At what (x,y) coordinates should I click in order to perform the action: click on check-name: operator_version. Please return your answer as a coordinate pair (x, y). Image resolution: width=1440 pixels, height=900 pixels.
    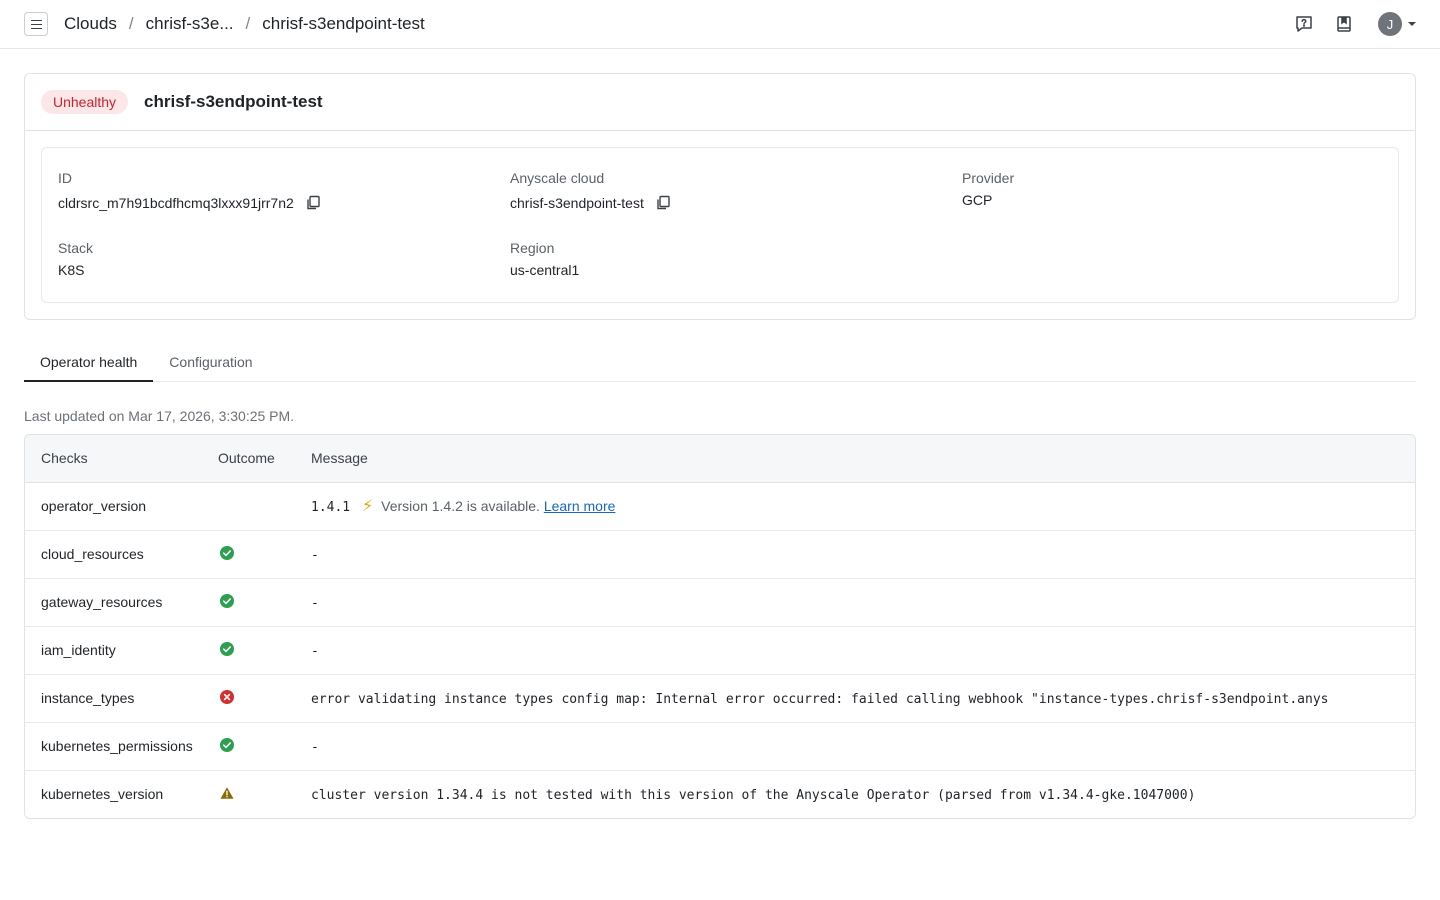
    Looking at the image, I should click on (121, 506).